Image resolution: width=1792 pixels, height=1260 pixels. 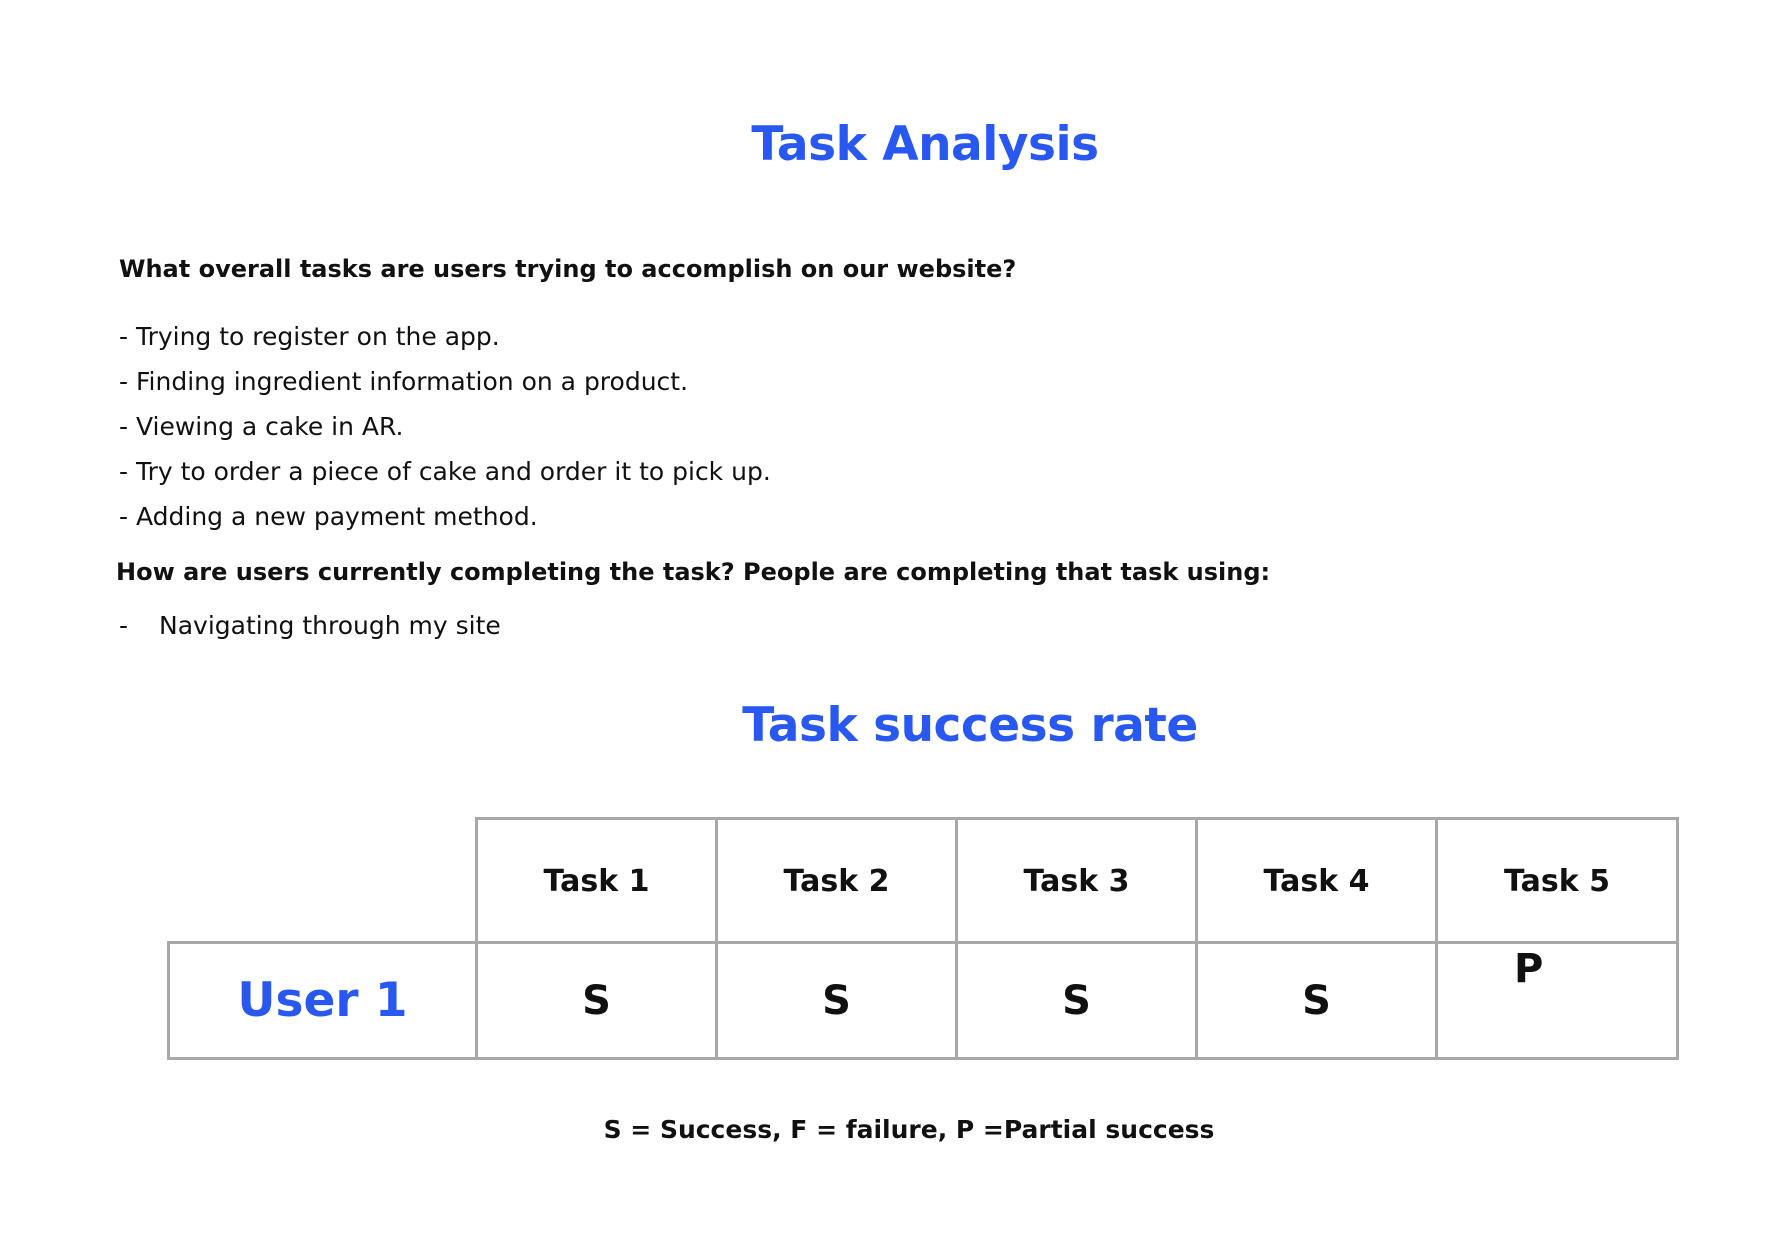 I want to click on row-header-user-1: User 1, so click(x=322, y=1000).